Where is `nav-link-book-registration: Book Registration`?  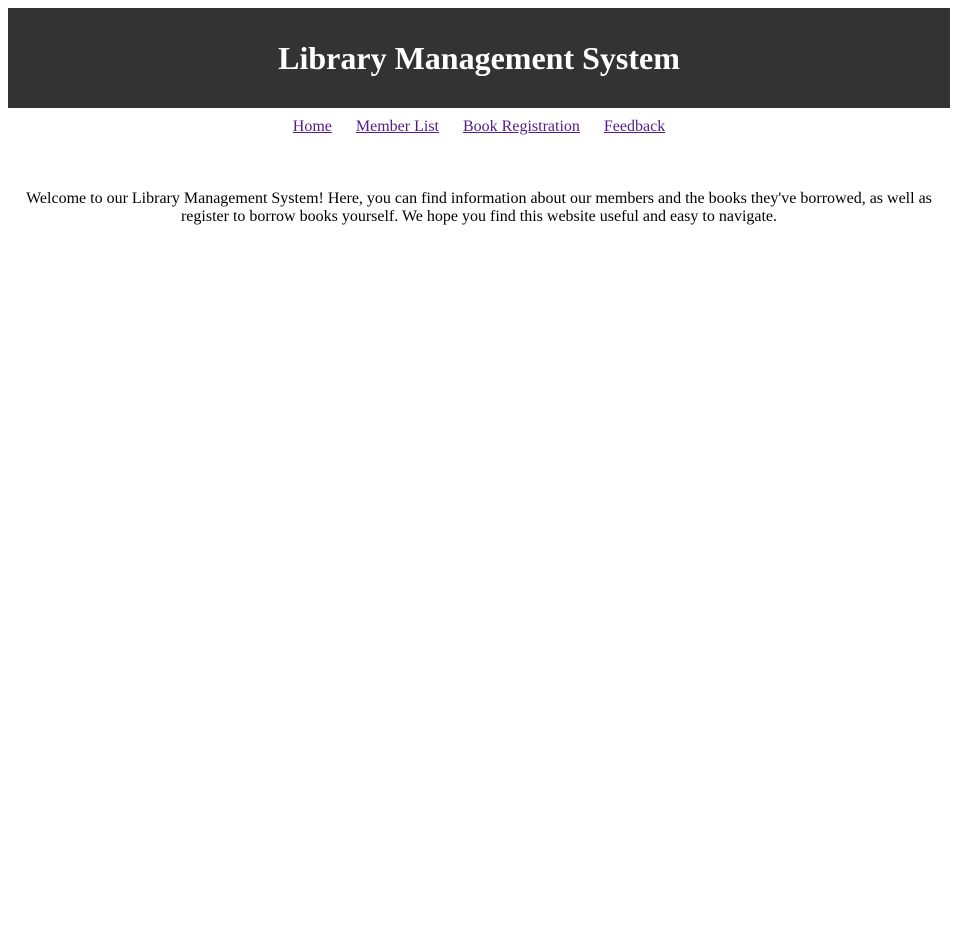
nav-link-book-registration: Book Registration is located at coordinates (521, 126).